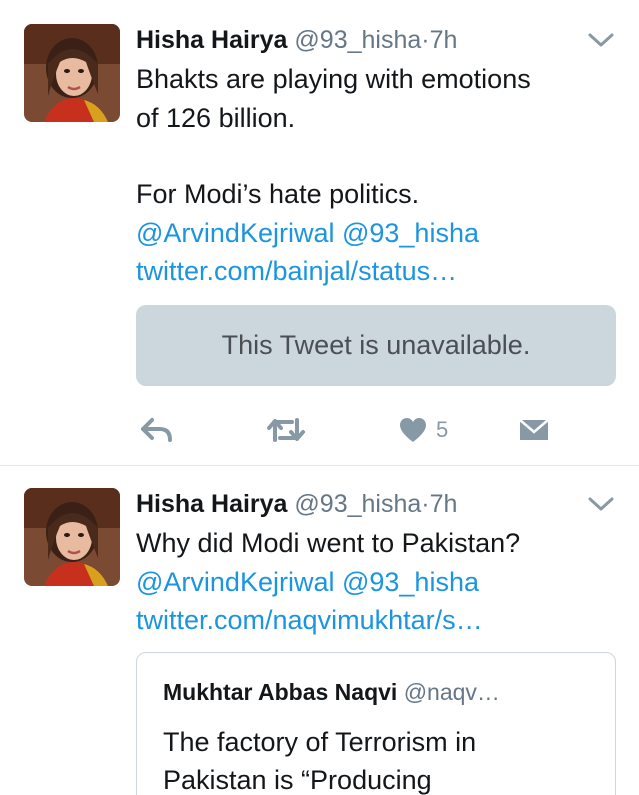 The height and width of the screenshot is (795, 639). I want to click on tweet-text-line: Bhakts are playing with emotions, so click(333, 79).